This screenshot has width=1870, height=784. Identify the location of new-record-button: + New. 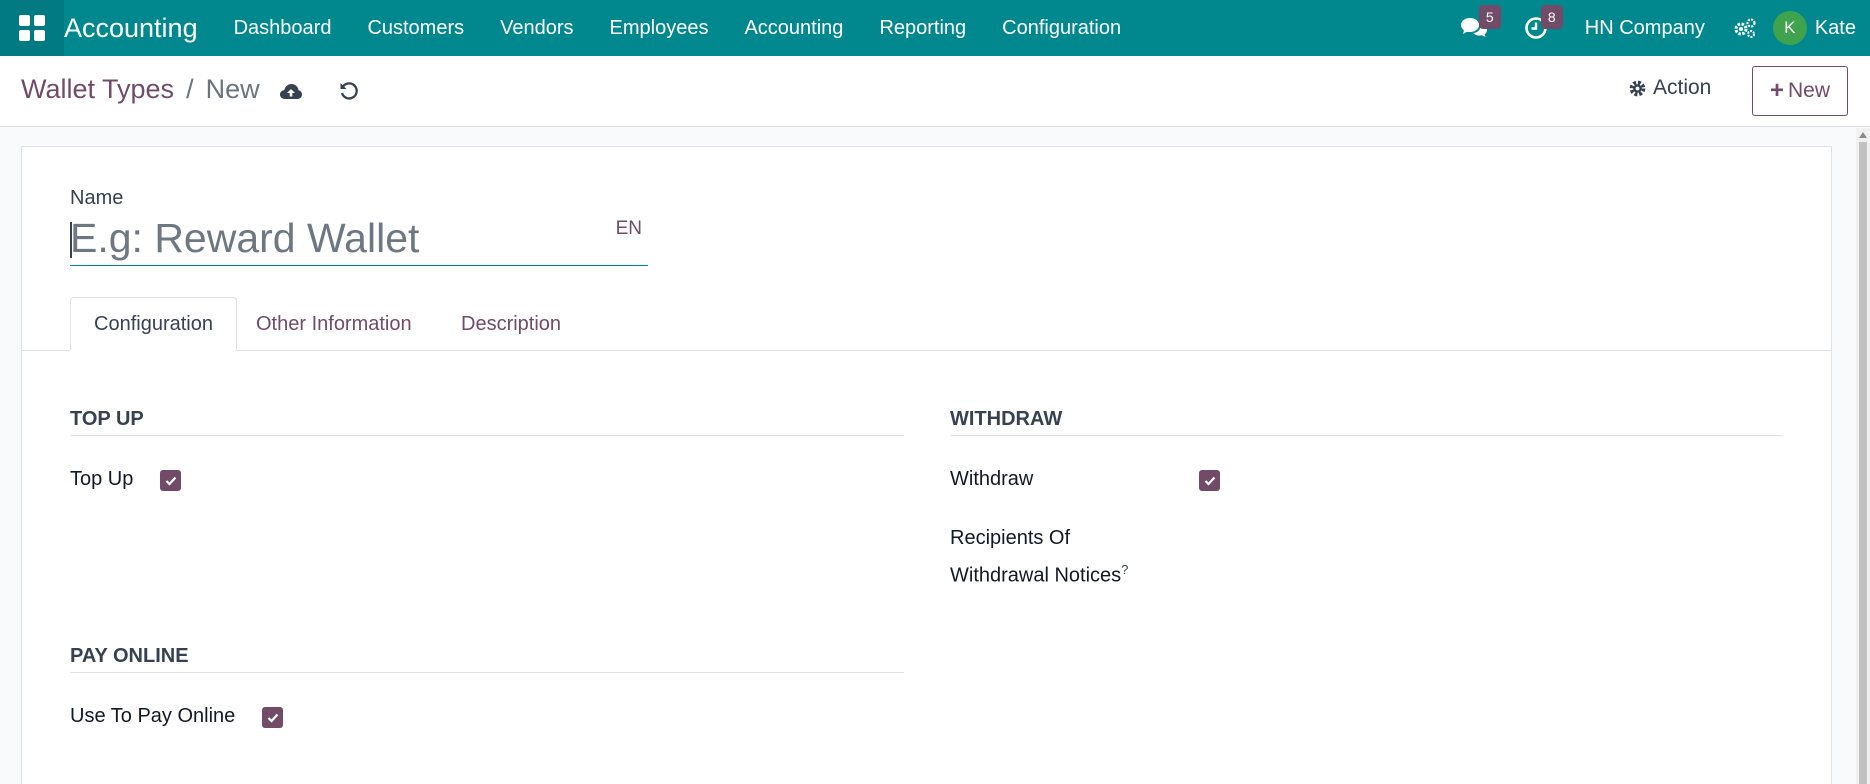
(1800, 91).